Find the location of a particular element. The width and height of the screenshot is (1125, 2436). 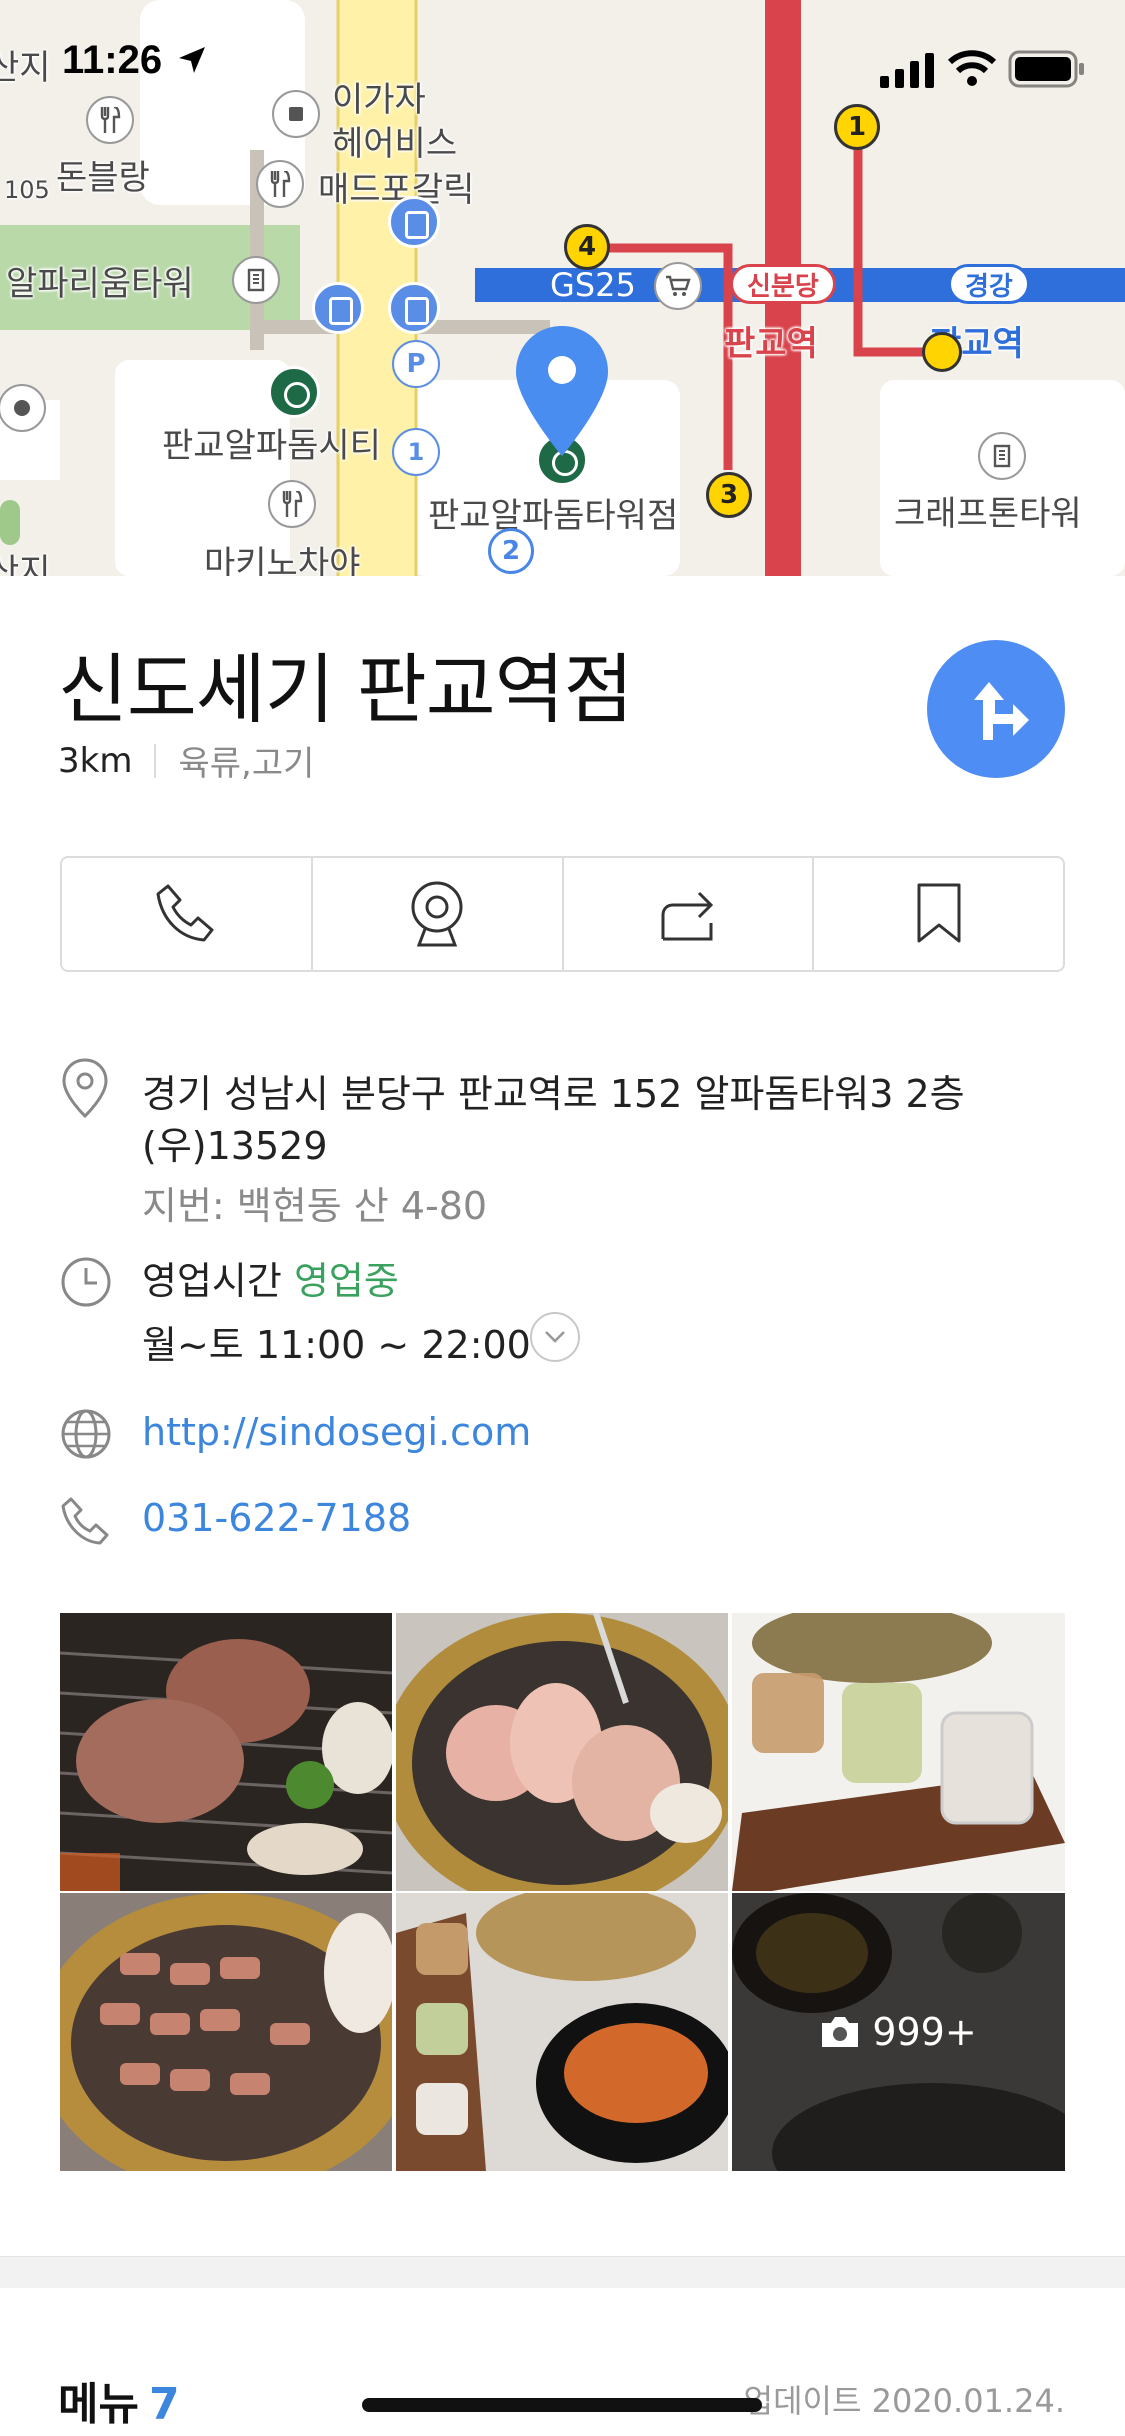

map-label: 판교알파돔시티 is located at coordinates (271, 446).